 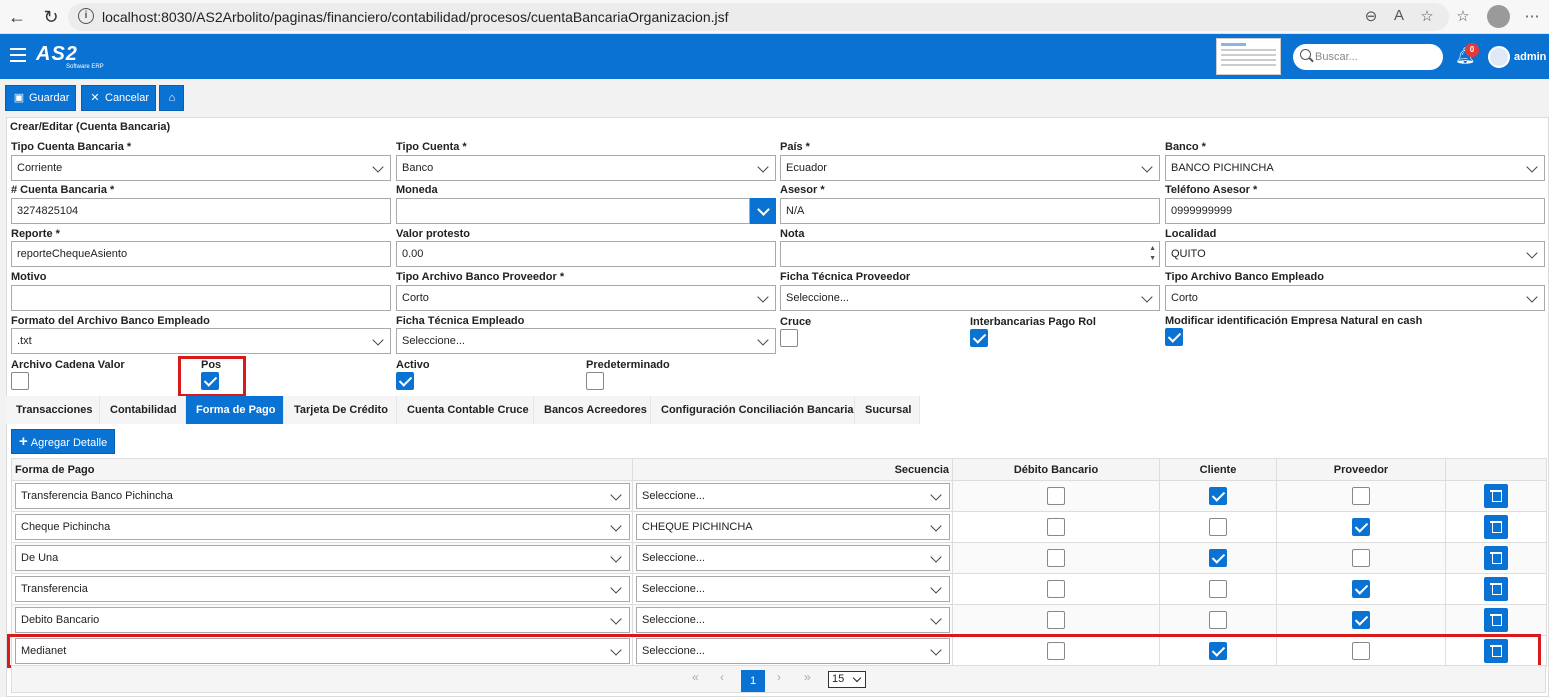 I want to click on tipo-archivo-empleado-select: Corto, so click(x=1355, y=298).